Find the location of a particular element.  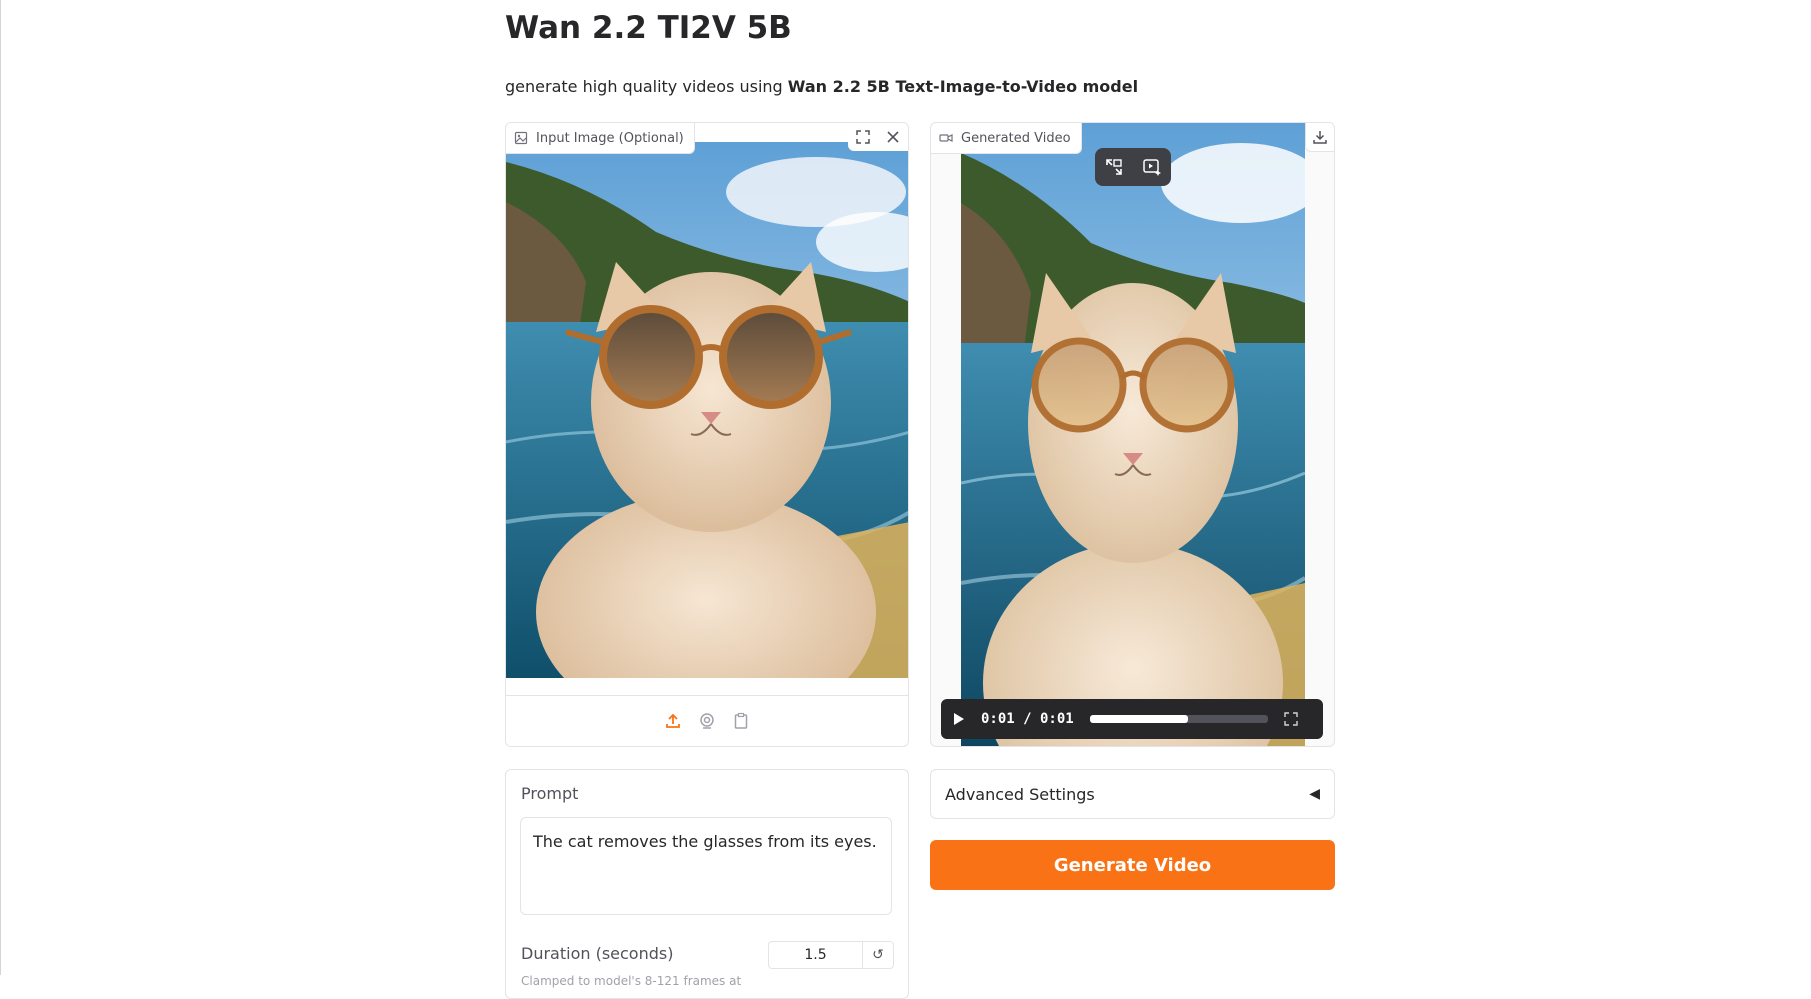

duration-label: Duration (seconds) is located at coordinates (597, 953).